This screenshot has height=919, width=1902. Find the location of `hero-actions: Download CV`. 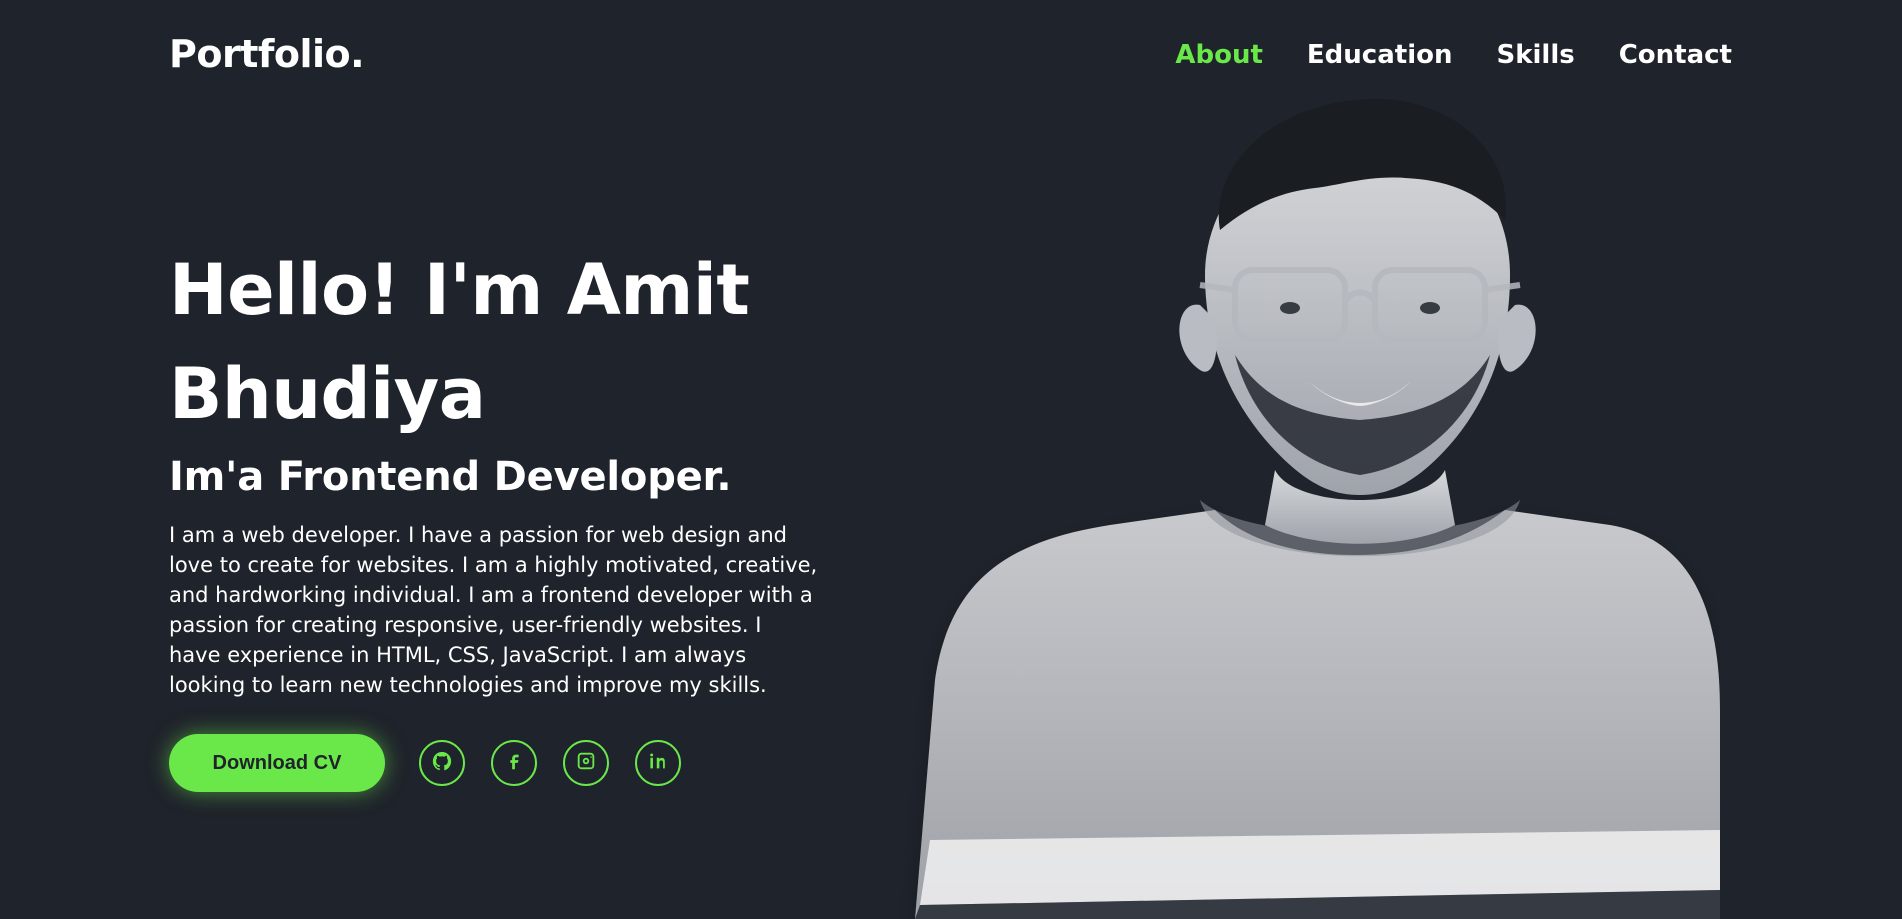

hero-actions: Download CV is located at coordinates (494, 763).